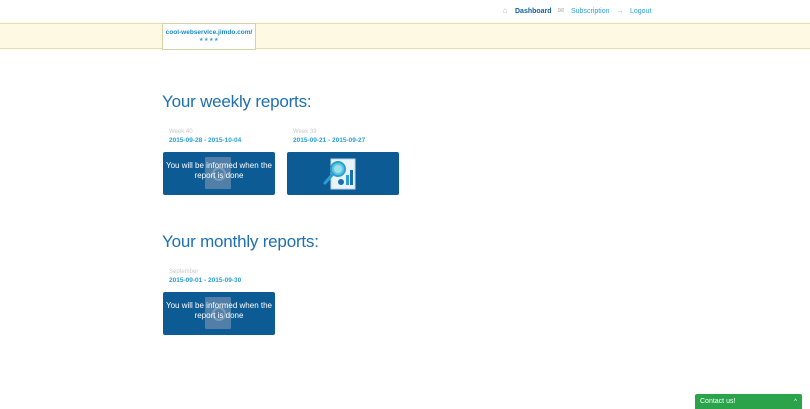  Describe the element at coordinates (561, 10) in the screenshot. I see `envelope-icon: ✉` at that location.